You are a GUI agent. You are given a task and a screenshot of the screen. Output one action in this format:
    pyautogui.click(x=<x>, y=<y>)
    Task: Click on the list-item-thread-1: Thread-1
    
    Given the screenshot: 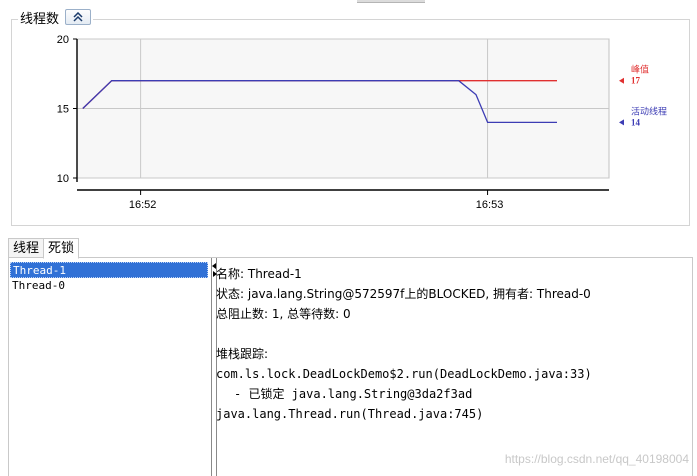 What is the action you would take?
    pyautogui.click(x=109, y=270)
    